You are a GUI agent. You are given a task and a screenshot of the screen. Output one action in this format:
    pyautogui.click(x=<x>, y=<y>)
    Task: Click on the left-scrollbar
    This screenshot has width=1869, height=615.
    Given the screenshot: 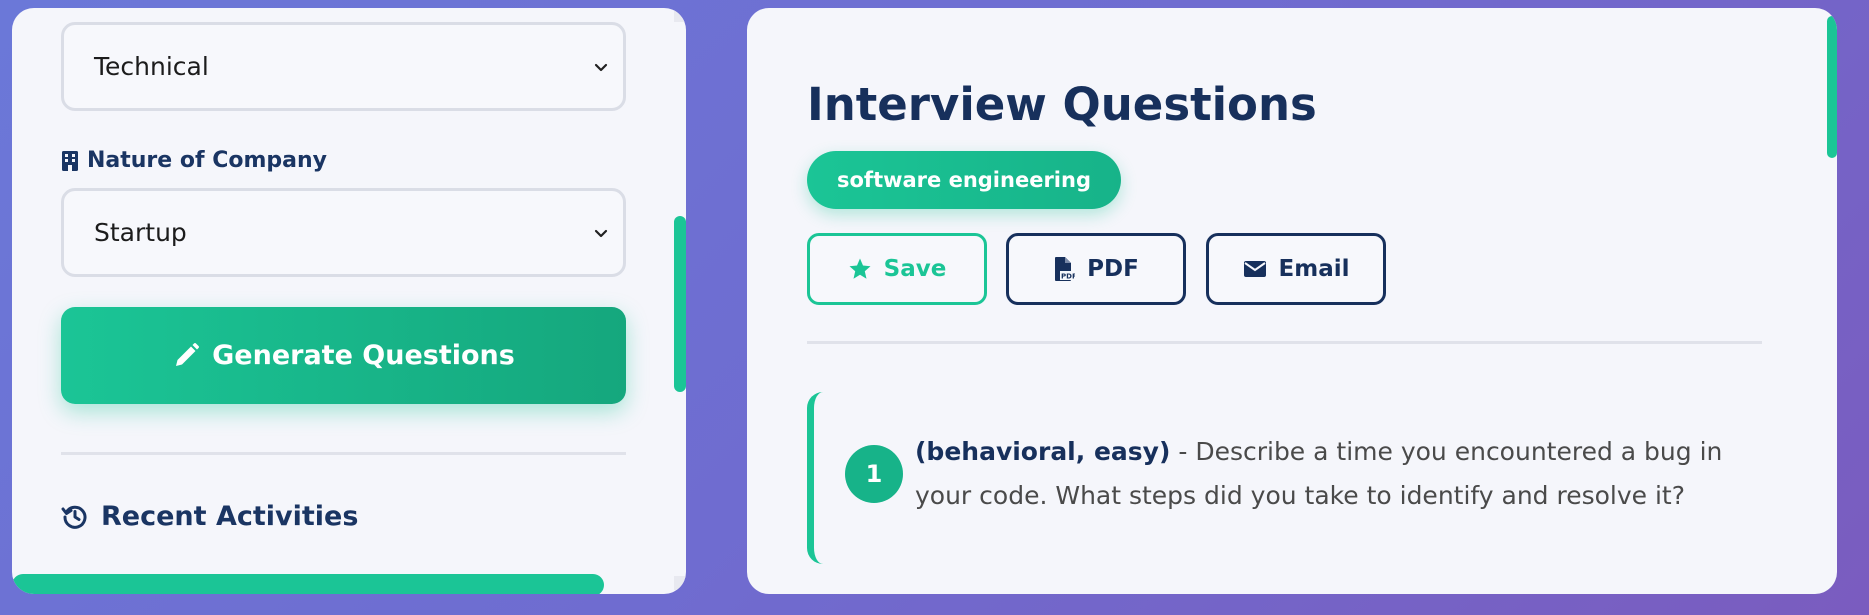 What is the action you would take?
    pyautogui.click(x=680, y=304)
    